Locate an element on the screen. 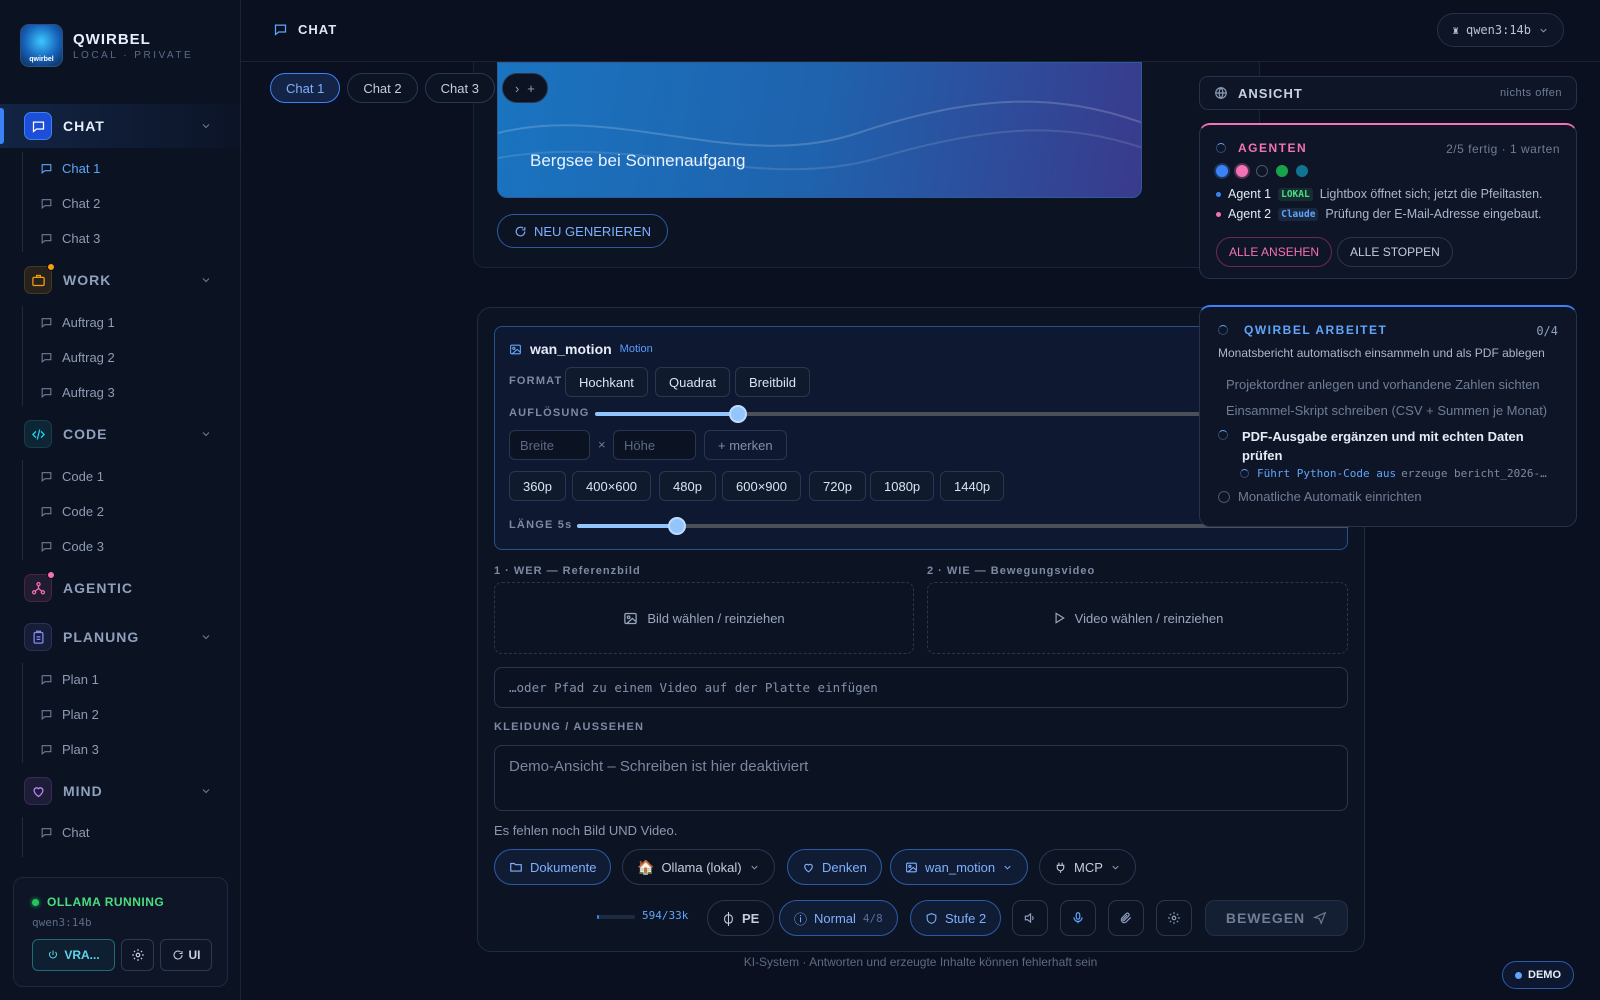 This screenshot has width=1600, height=1000. spinner-icon is located at coordinates (1244, 473).